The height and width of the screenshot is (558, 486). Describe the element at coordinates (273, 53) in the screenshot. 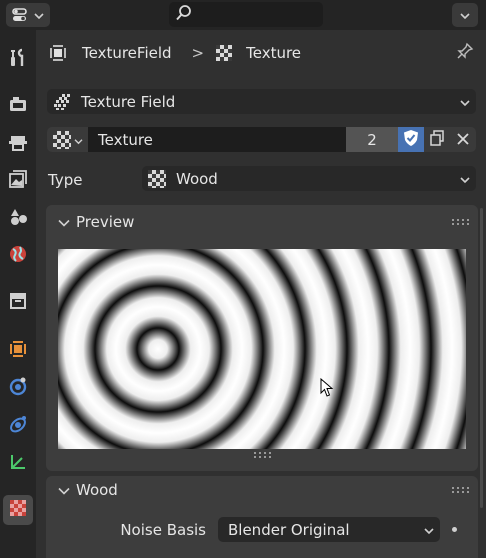

I see `breadcrumb-texture: Texture` at that location.